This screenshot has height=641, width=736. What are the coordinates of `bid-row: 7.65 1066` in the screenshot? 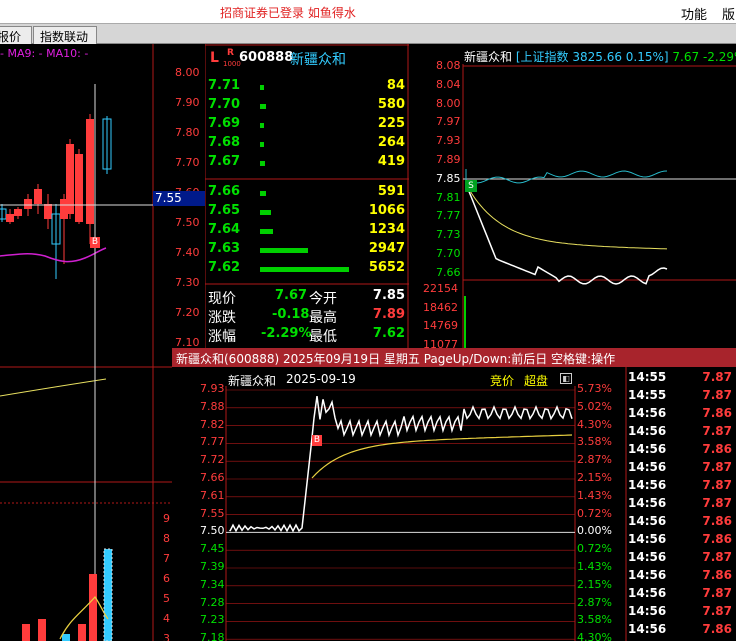 It's located at (307, 212).